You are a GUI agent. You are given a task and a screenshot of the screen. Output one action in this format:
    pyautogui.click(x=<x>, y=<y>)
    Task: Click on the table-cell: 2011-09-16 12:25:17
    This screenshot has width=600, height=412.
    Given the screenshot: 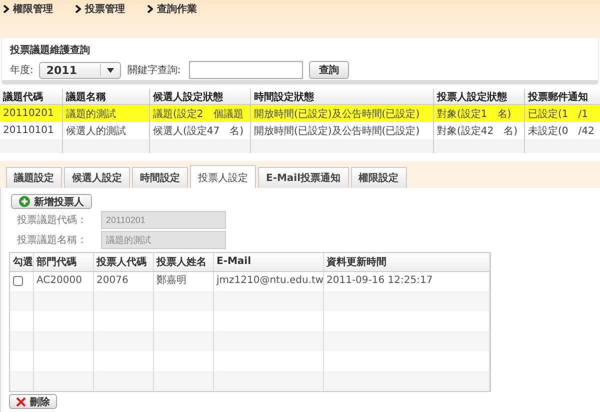 What is the action you would take?
    pyautogui.click(x=379, y=280)
    